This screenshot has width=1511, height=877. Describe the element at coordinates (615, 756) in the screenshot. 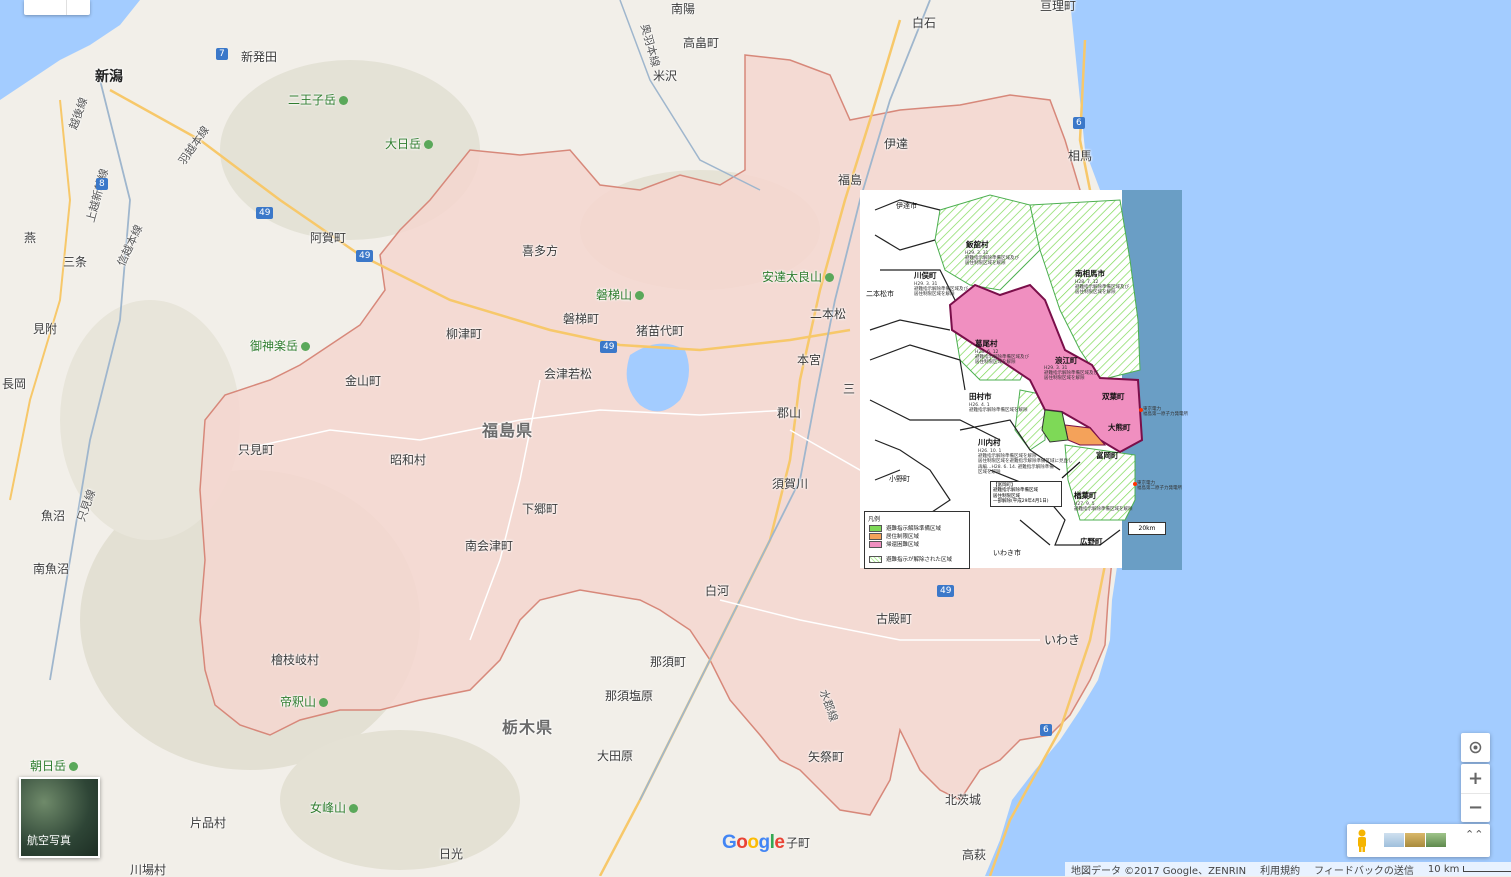

I see `place-label-otawara: 大田原` at that location.